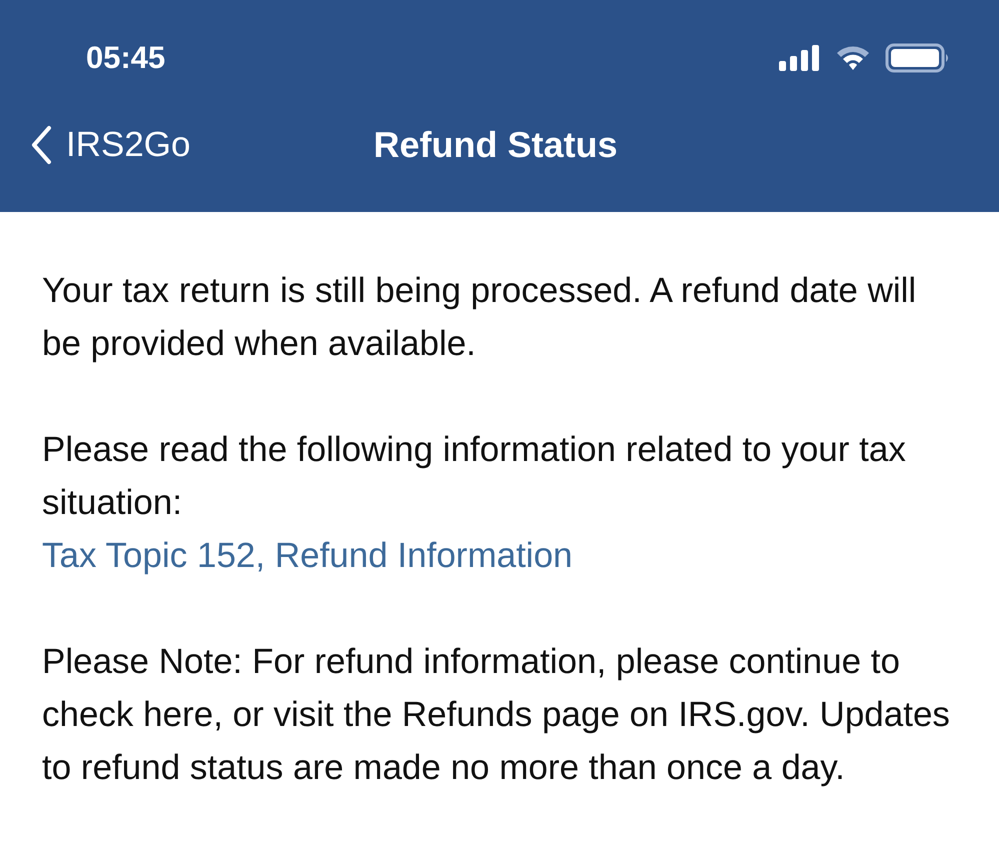 The image size is (999, 854). I want to click on back-button: IRS2Go, so click(110, 145).